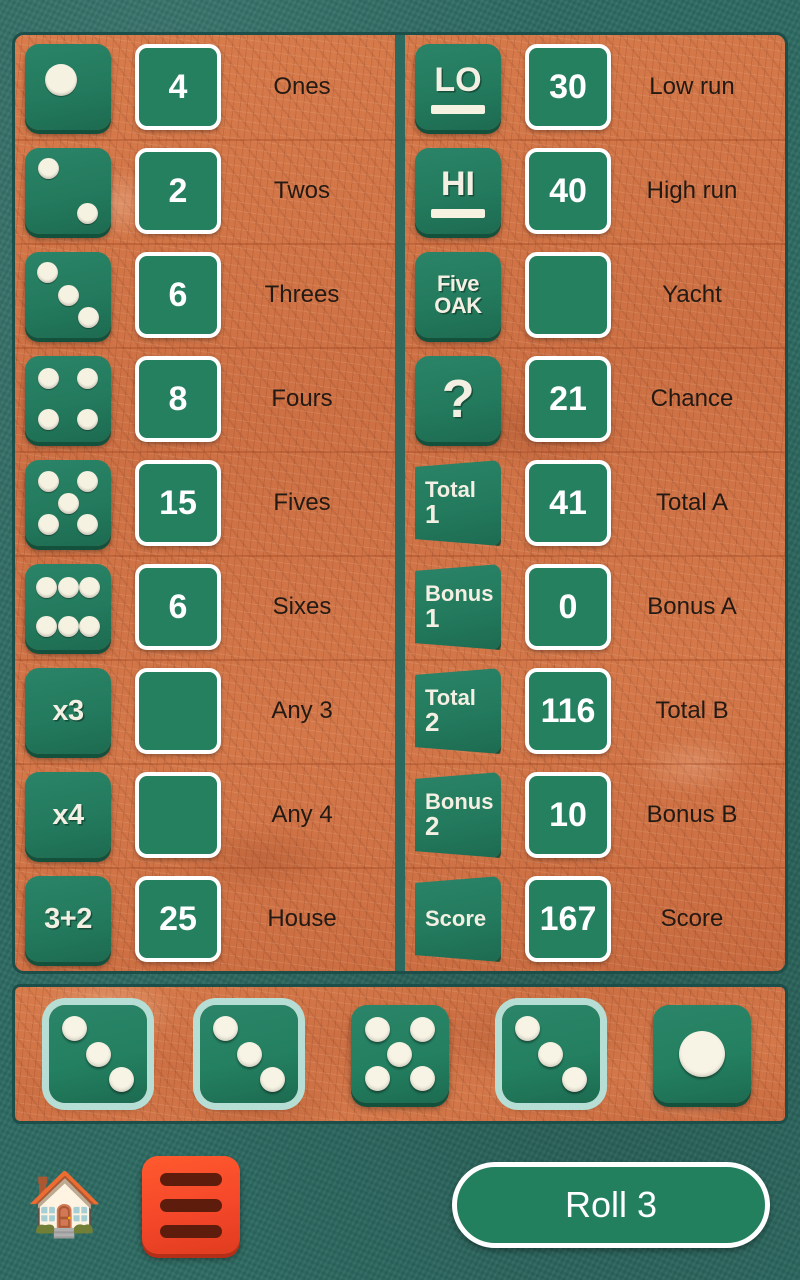 The height and width of the screenshot is (1280, 800). What do you see at coordinates (611, 1205) in the screenshot?
I see `roll-button: Roll 3` at bounding box center [611, 1205].